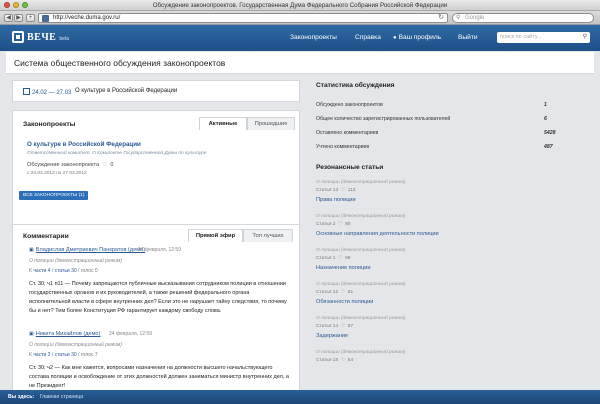  I want to click on bill-title: О культуре в Российской Федерации, so click(84, 144).